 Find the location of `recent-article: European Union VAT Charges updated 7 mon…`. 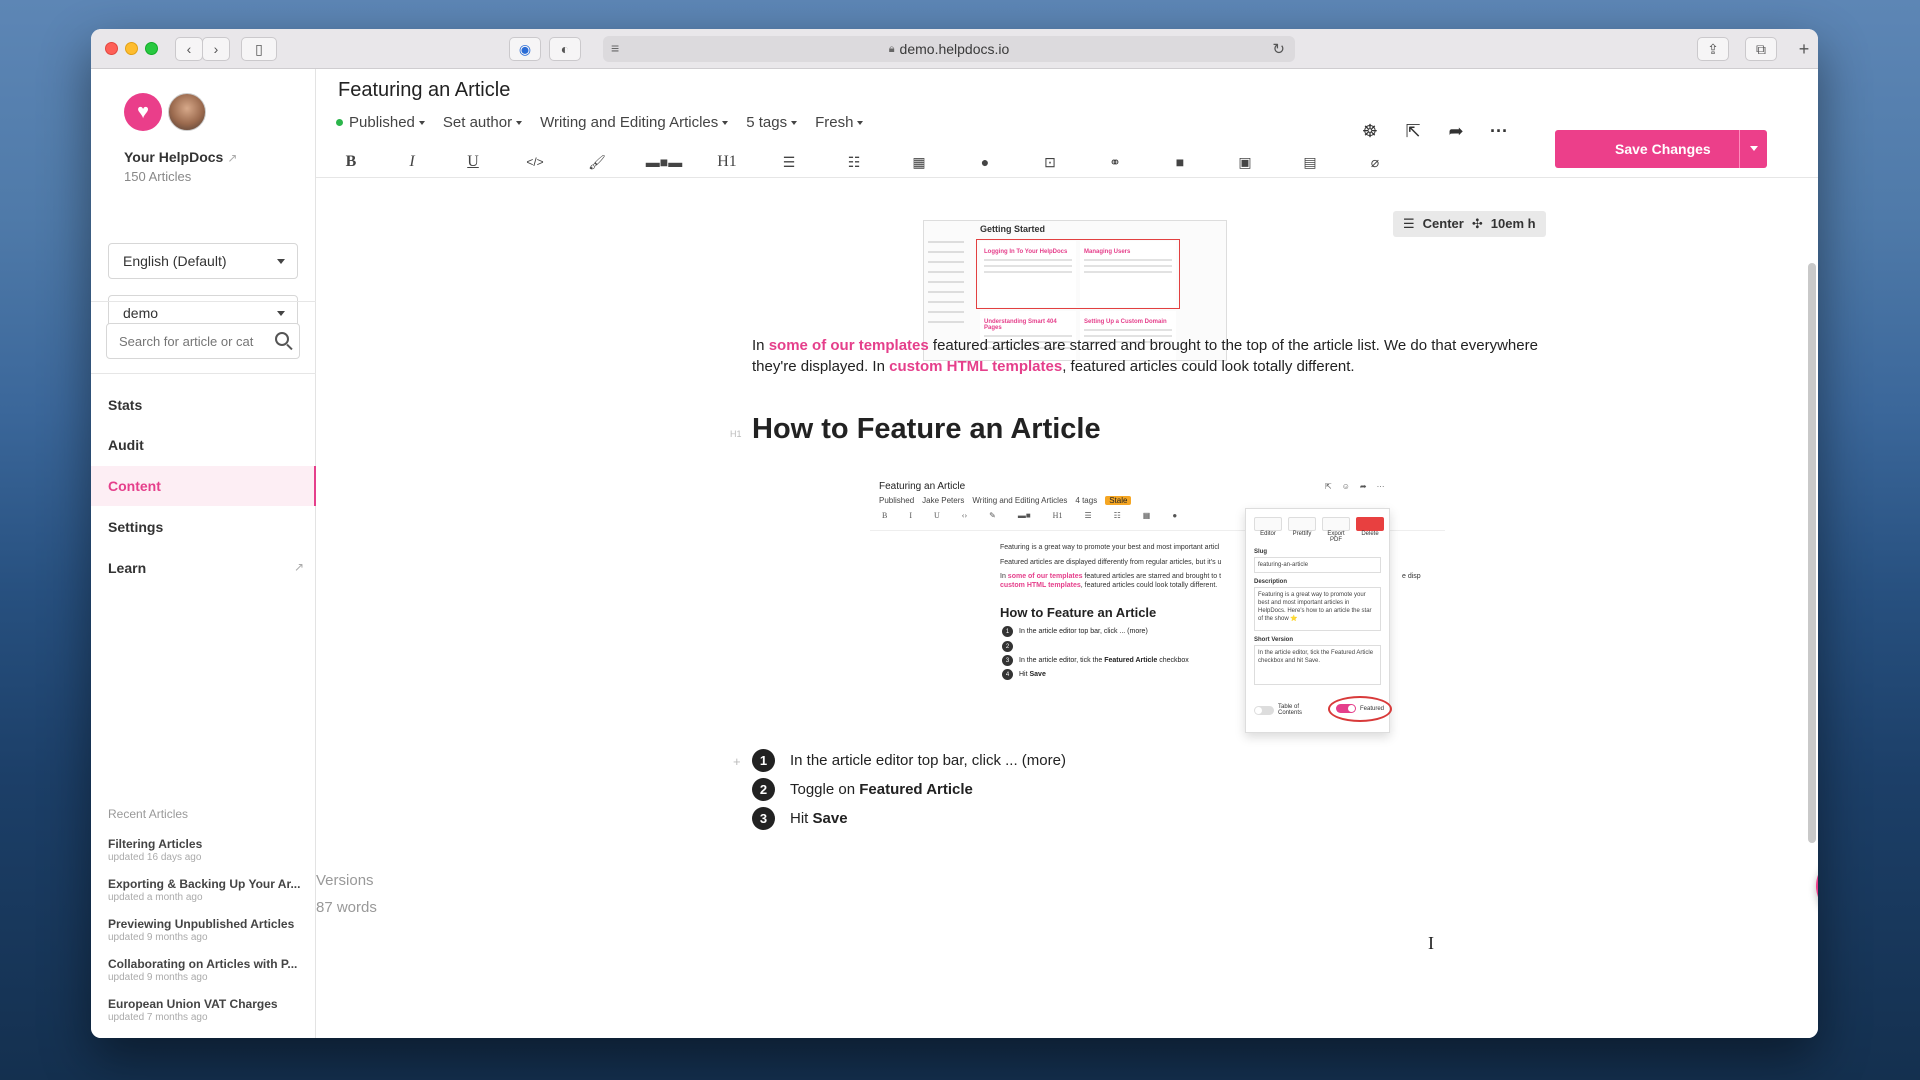

recent-article: European Union VAT Charges updated 7 mon… is located at coordinates (208, 1010).